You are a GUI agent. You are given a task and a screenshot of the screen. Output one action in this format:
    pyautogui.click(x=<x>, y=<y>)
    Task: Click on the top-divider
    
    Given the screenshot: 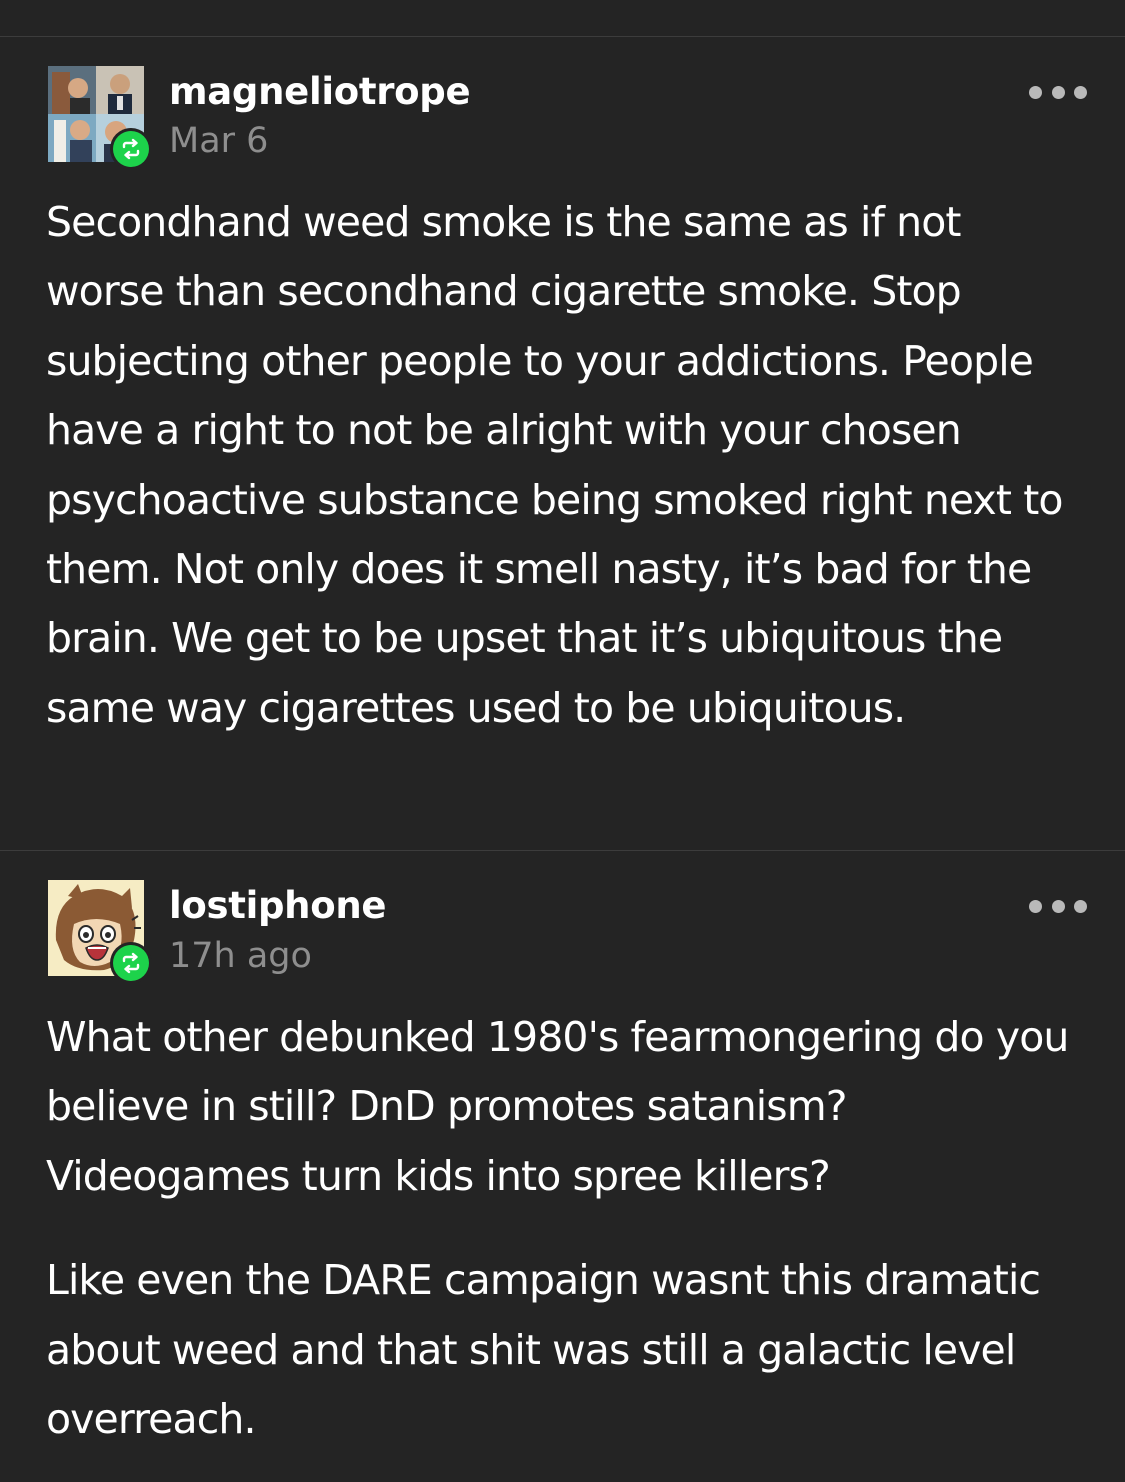 What is the action you would take?
    pyautogui.click(x=562, y=36)
    